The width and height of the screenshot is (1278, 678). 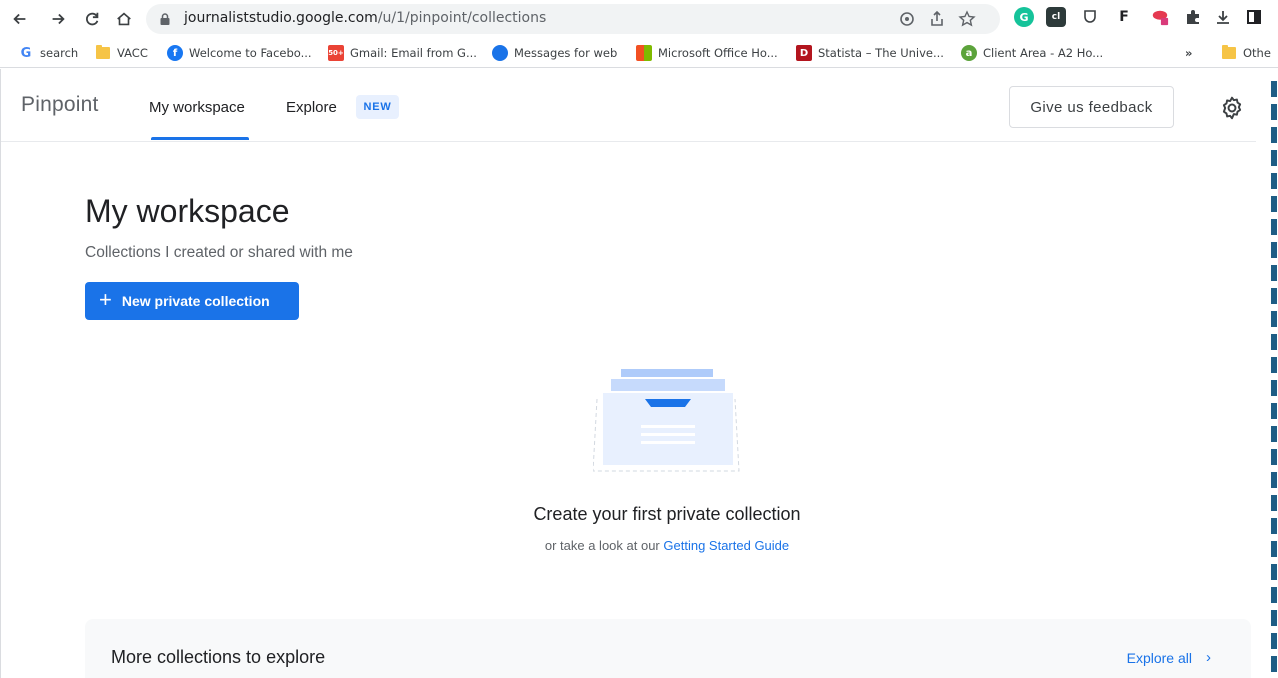 I want to click on facebook-icon: f, so click(x=175, y=53).